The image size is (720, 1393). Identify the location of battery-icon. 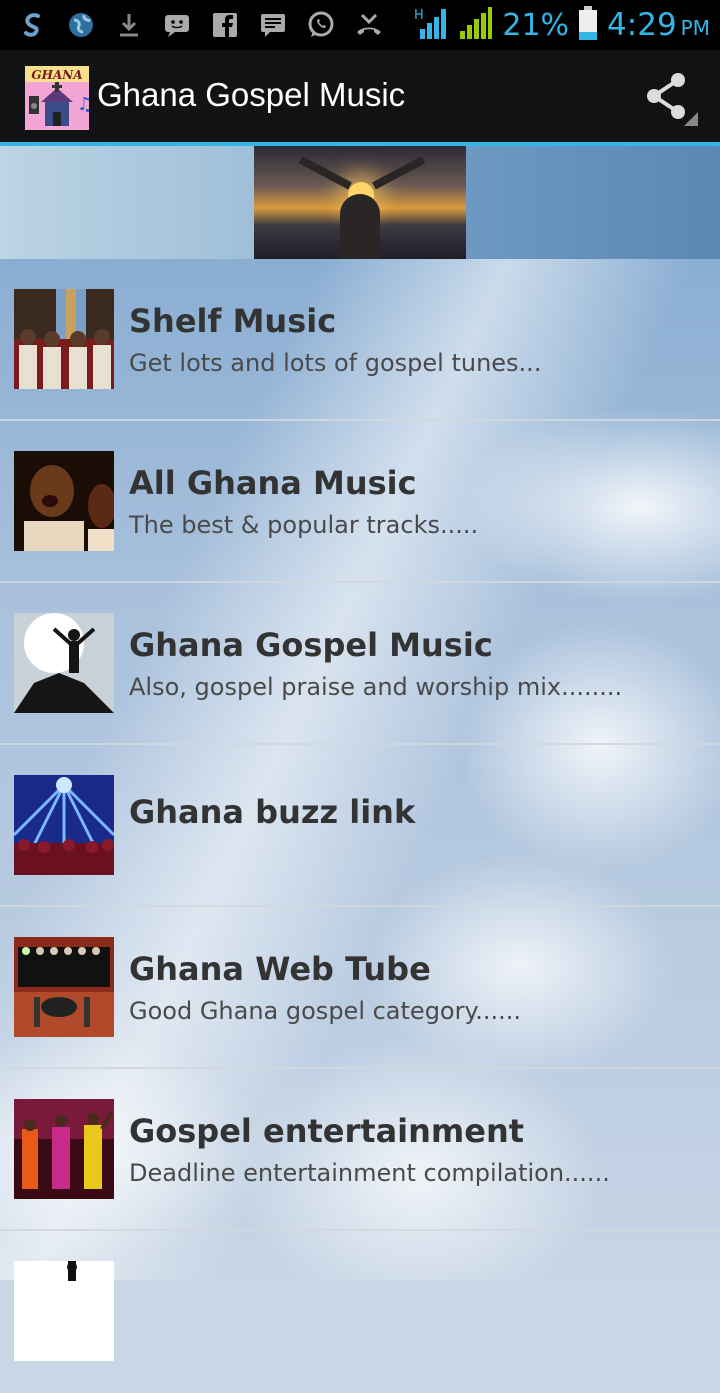
(588, 25).